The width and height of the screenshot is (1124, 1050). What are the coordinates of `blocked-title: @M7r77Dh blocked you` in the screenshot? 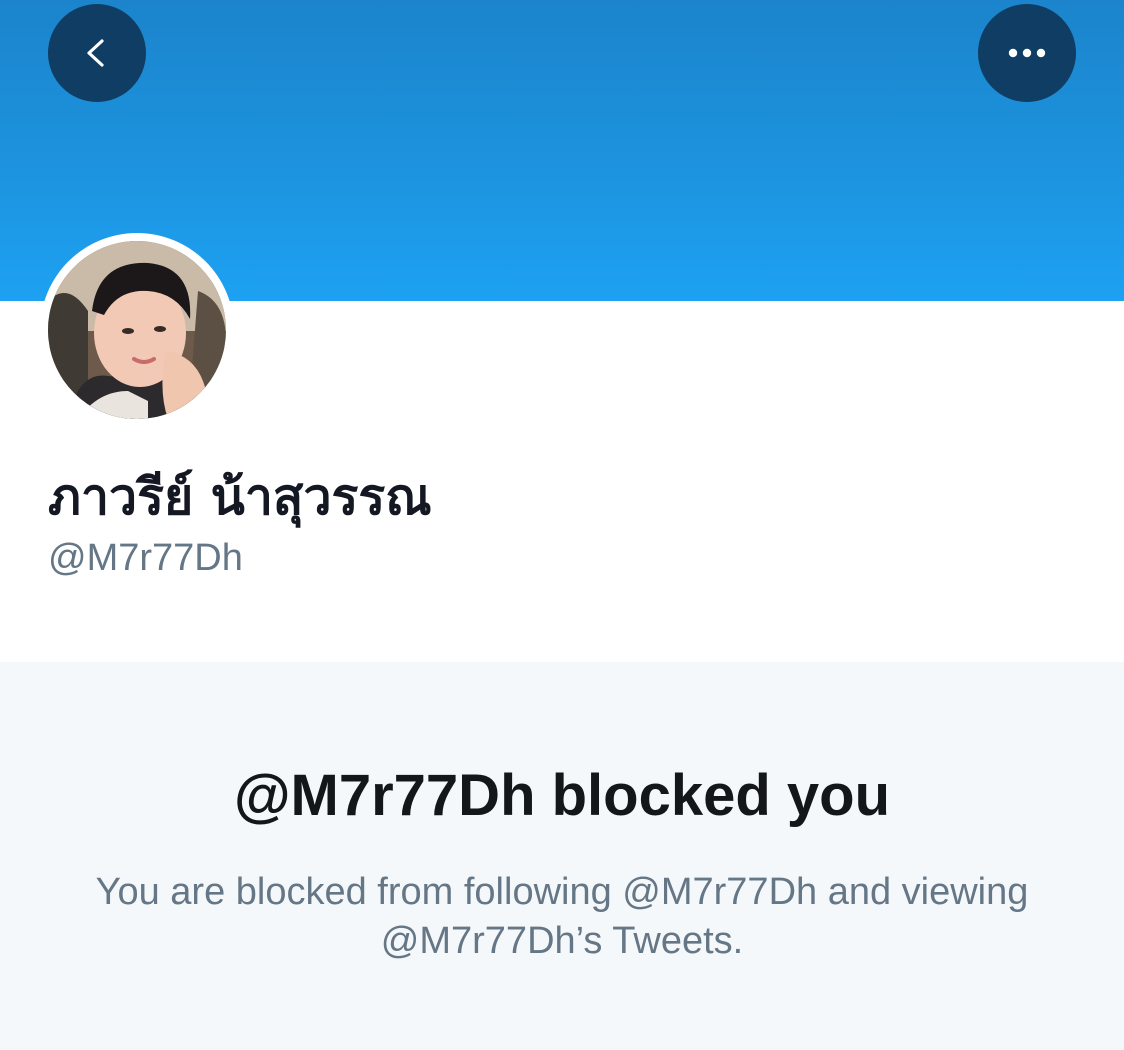 It's located at (562, 795).